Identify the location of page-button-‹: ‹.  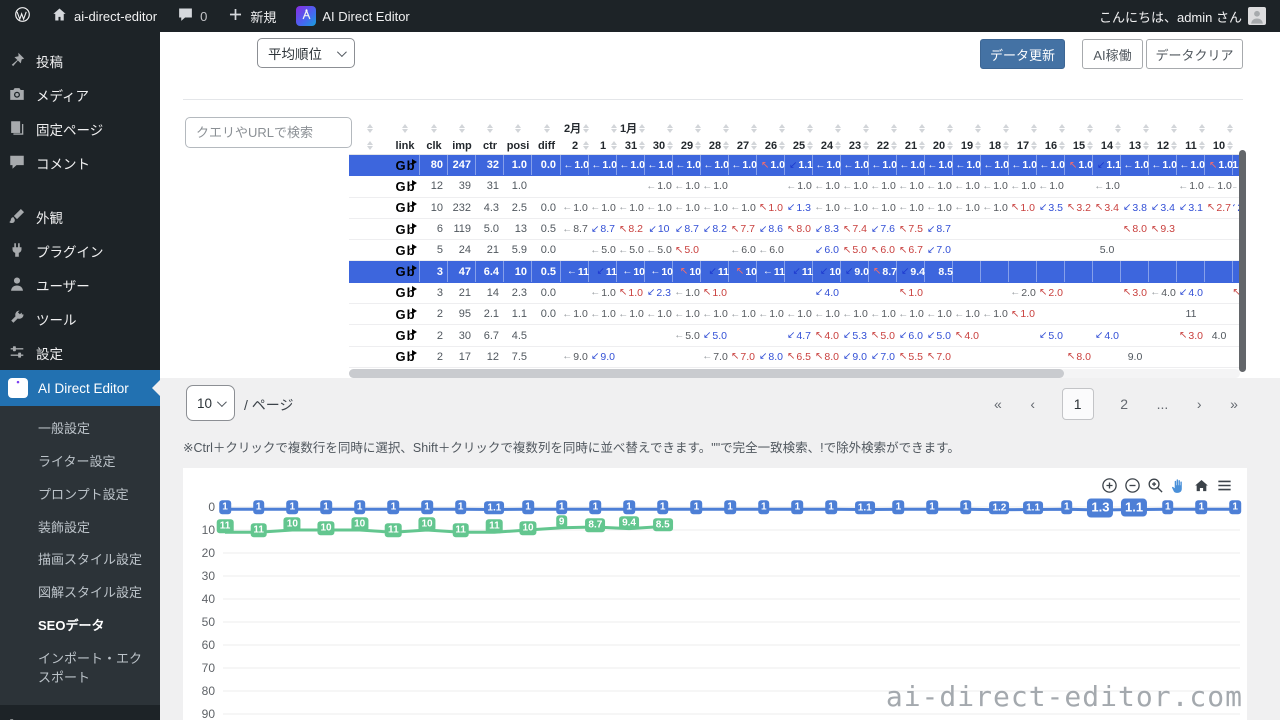
(1032, 404).